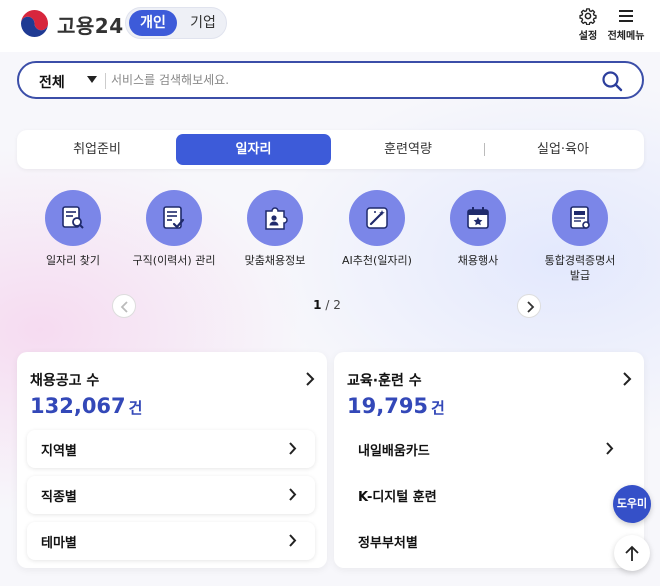  I want to click on taegeuk-logo-icon, so click(34, 23).